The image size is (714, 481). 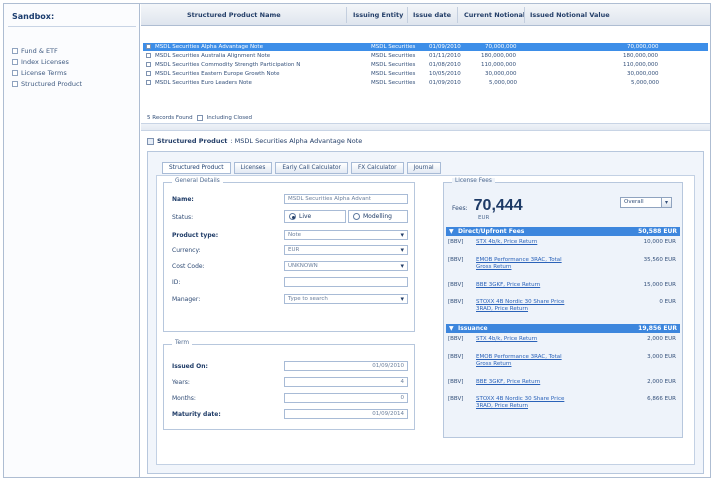 What do you see at coordinates (563, 231) in the screenshot?
I see `fee-group-header: ▼ Direct/Upfront Fees 50,588 EUR` at bounding box center [563, 231].